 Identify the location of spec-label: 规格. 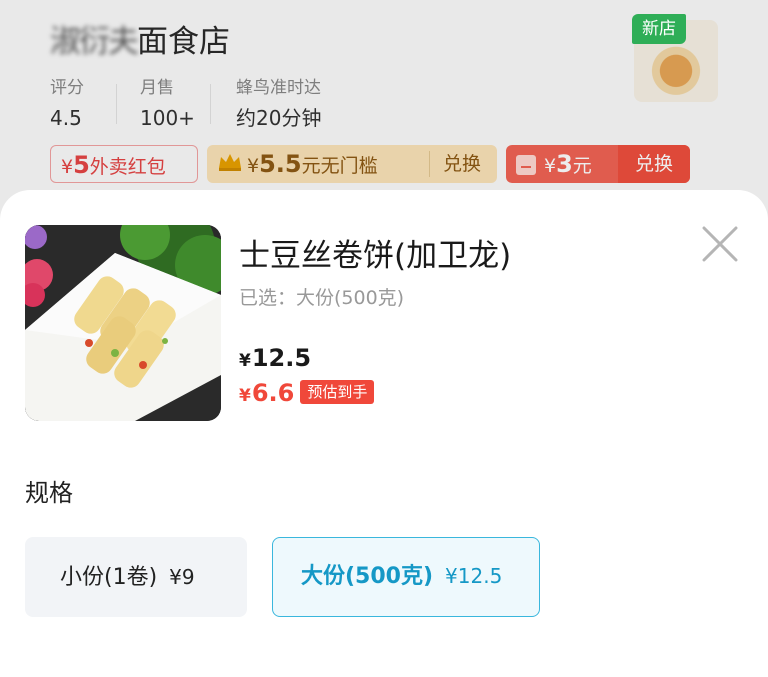
(49, 493).